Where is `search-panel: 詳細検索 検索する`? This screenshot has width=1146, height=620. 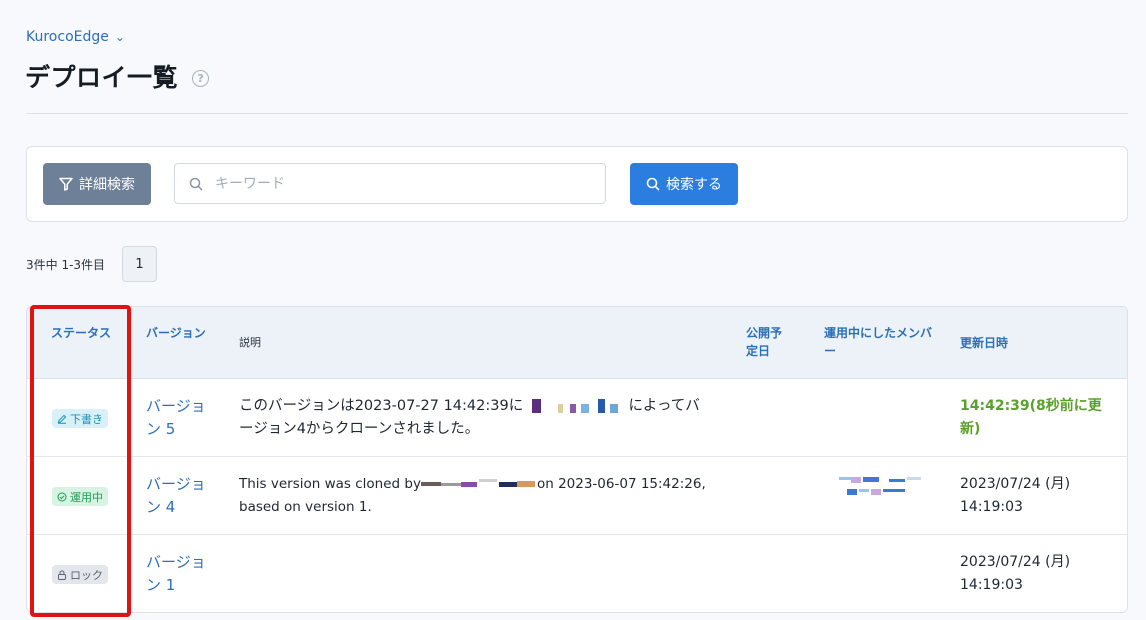 search-panel: 詳細検索 検索する is located at coordinates (577, 184).